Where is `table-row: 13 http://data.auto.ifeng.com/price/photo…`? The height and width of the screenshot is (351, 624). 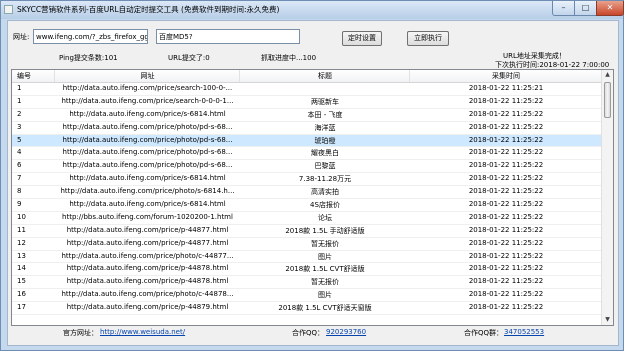
table-row: 13 http://data.auto.ifeng.com/price/photo… is located at coordinates (307, 257).